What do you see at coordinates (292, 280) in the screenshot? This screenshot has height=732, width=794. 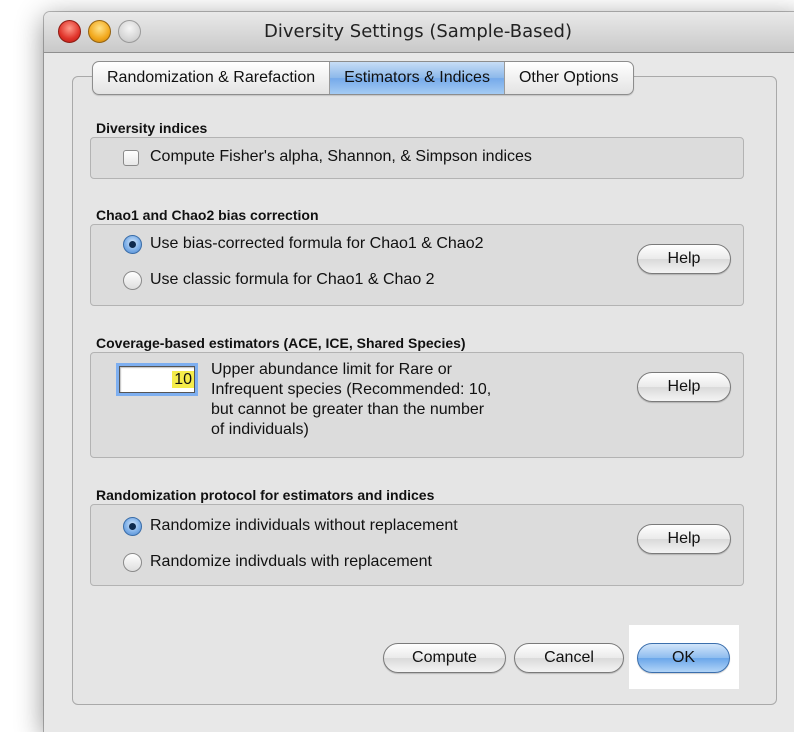 I see `radio-classic-label: Use classic formula for Chao1 & Chao 2` at bounding box center [292, 280].